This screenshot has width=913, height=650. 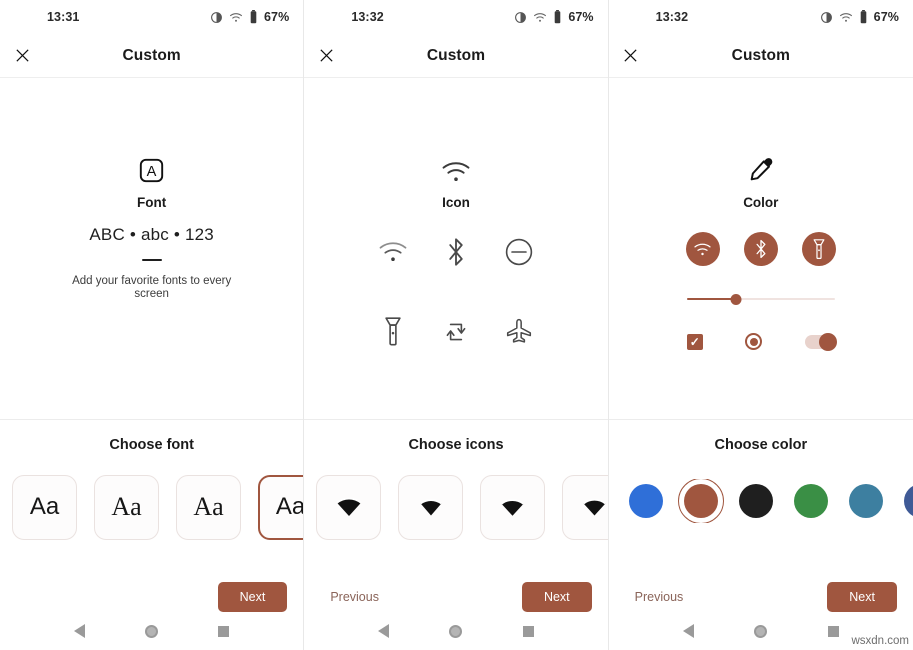 I want to click on control-samples-row: ✓, so click(x=761, y=341).